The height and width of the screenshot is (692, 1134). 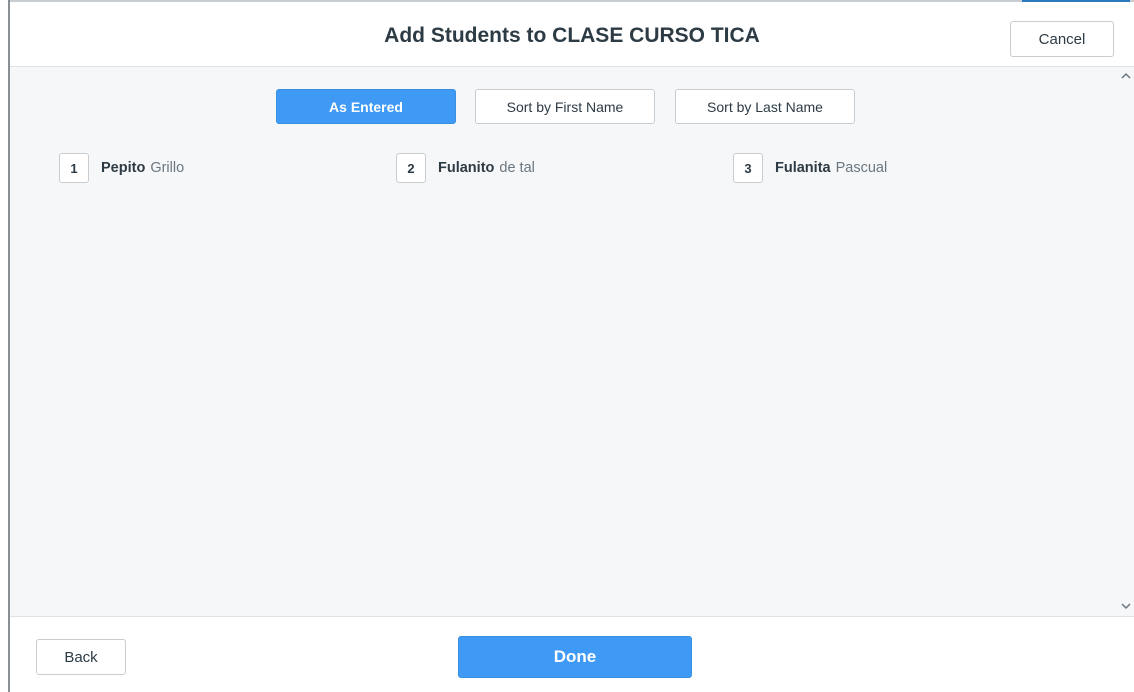 I want to click on modal-title: Add Students to CLASE CURSO TICA, so click(x=572, y=35).